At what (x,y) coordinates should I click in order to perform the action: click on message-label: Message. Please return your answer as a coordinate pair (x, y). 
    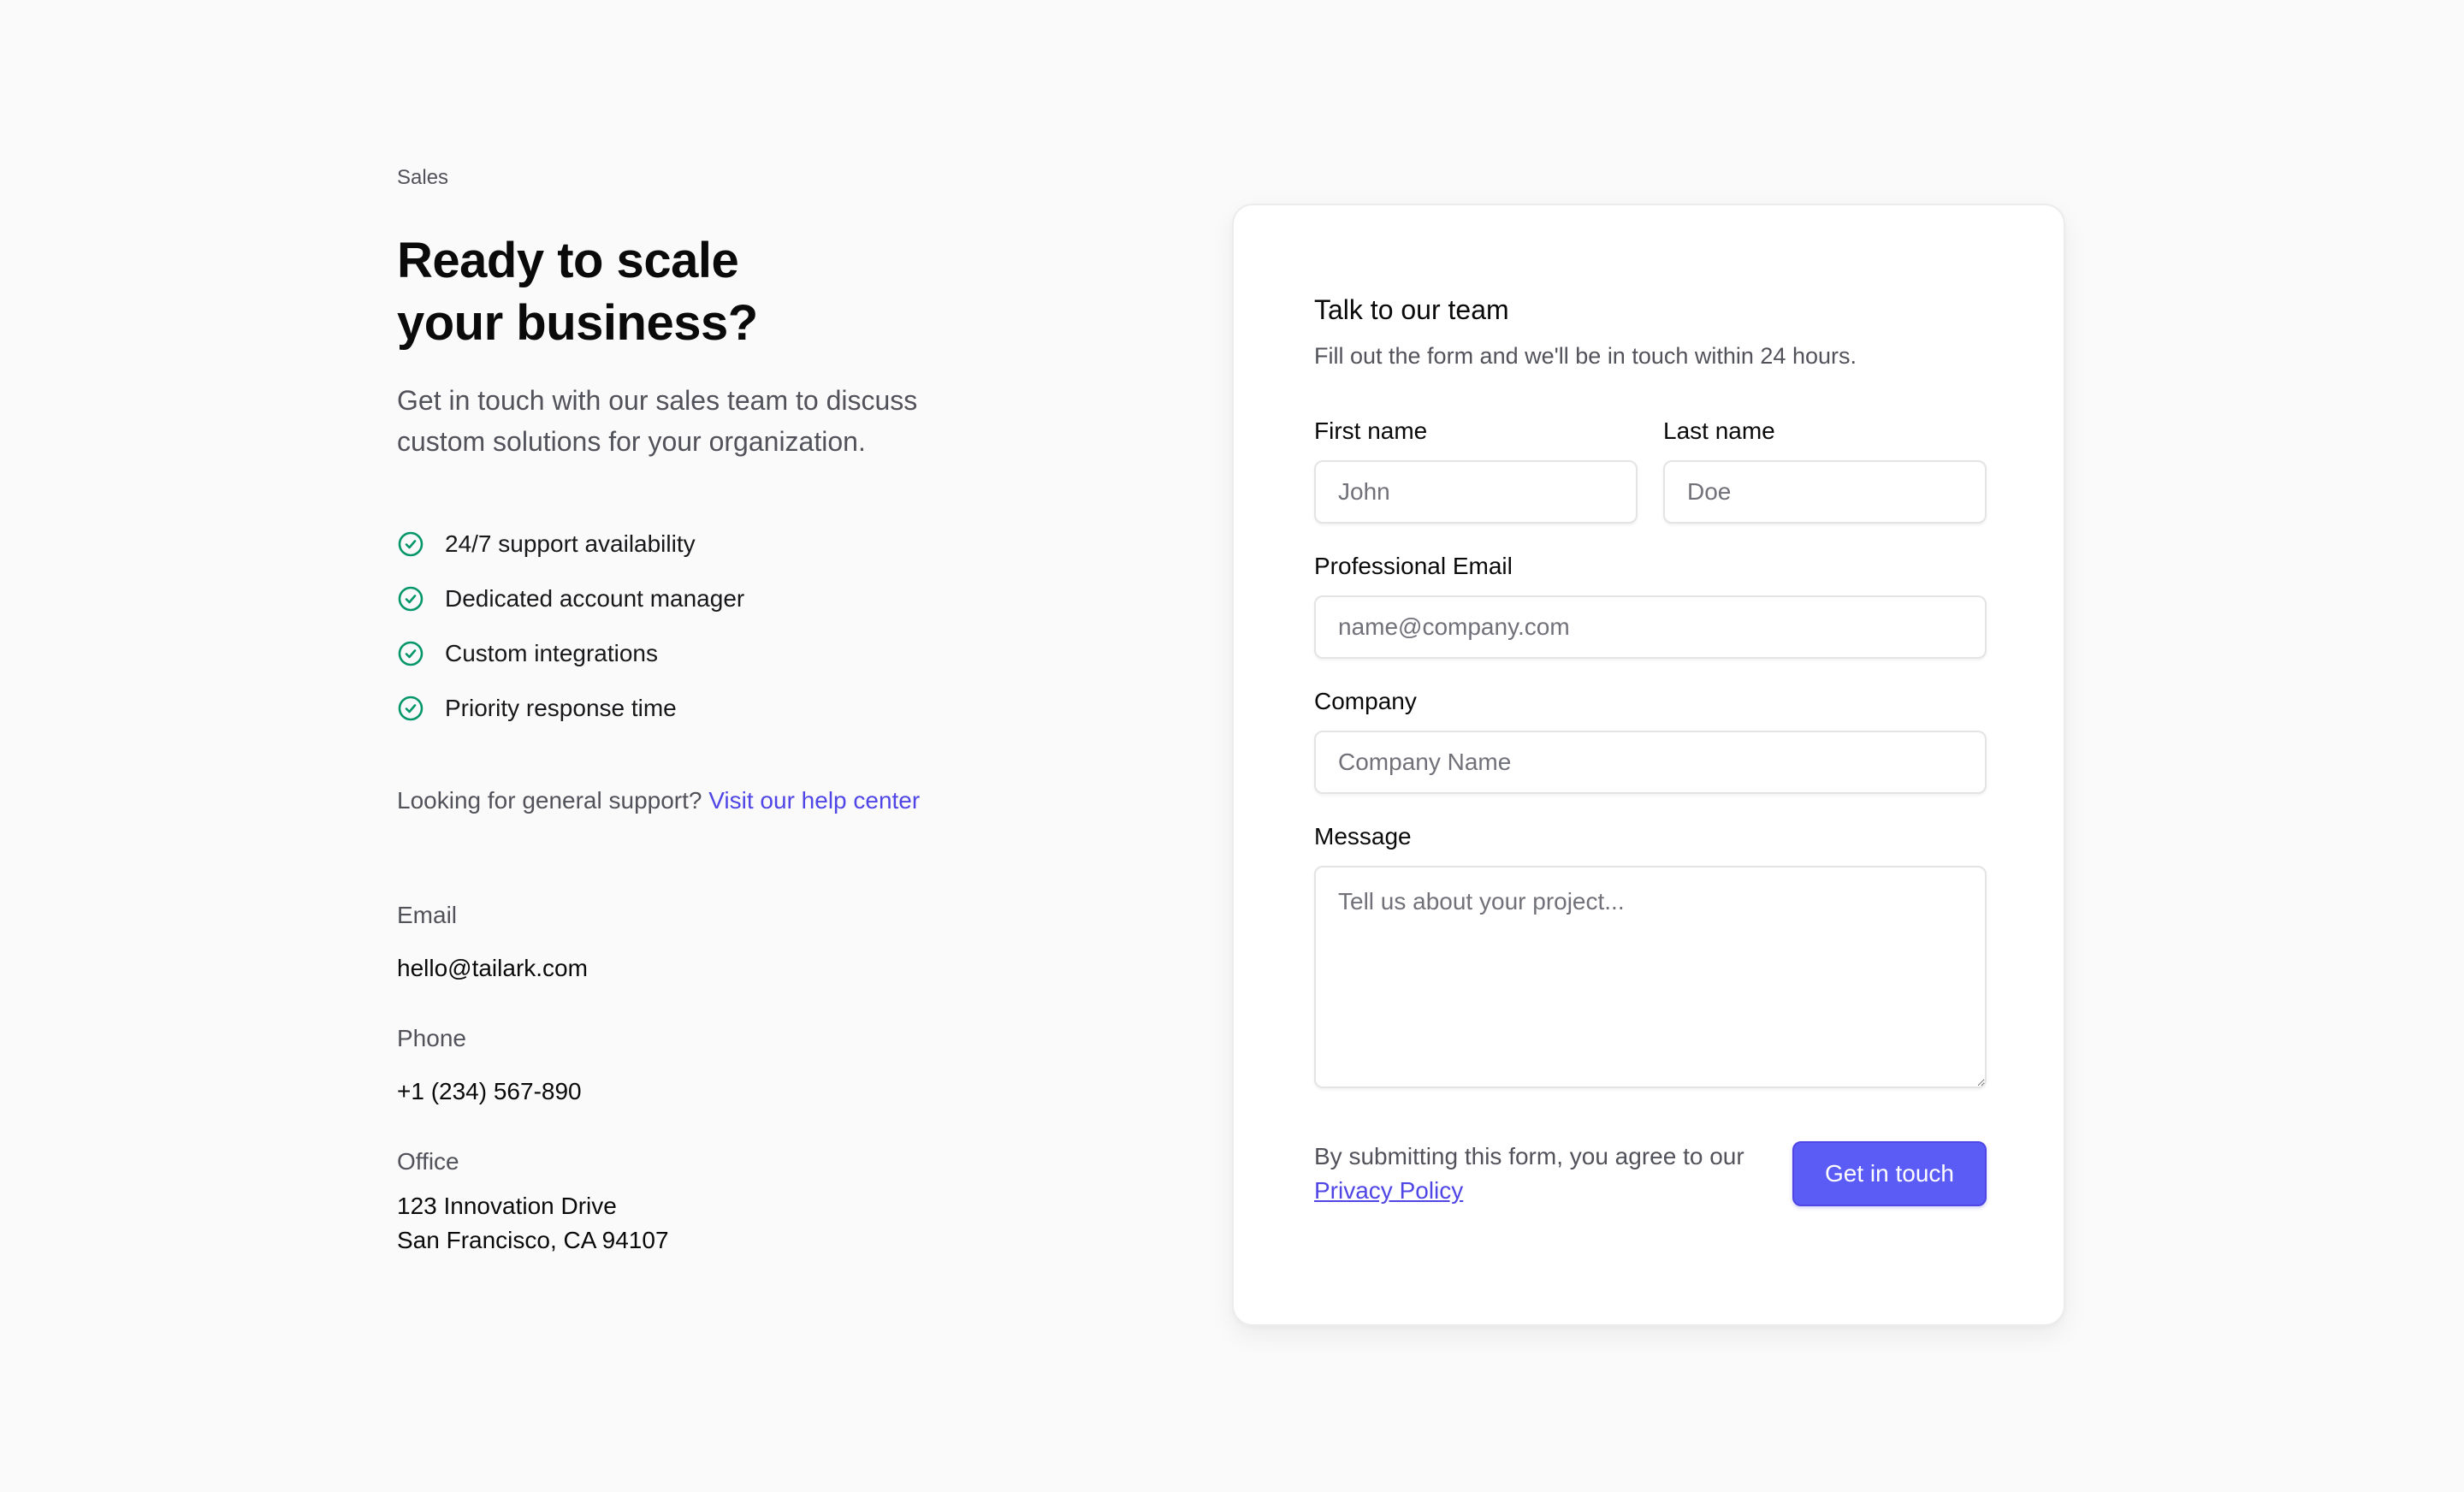
    Looking at the image, I should click on (1363, 836).